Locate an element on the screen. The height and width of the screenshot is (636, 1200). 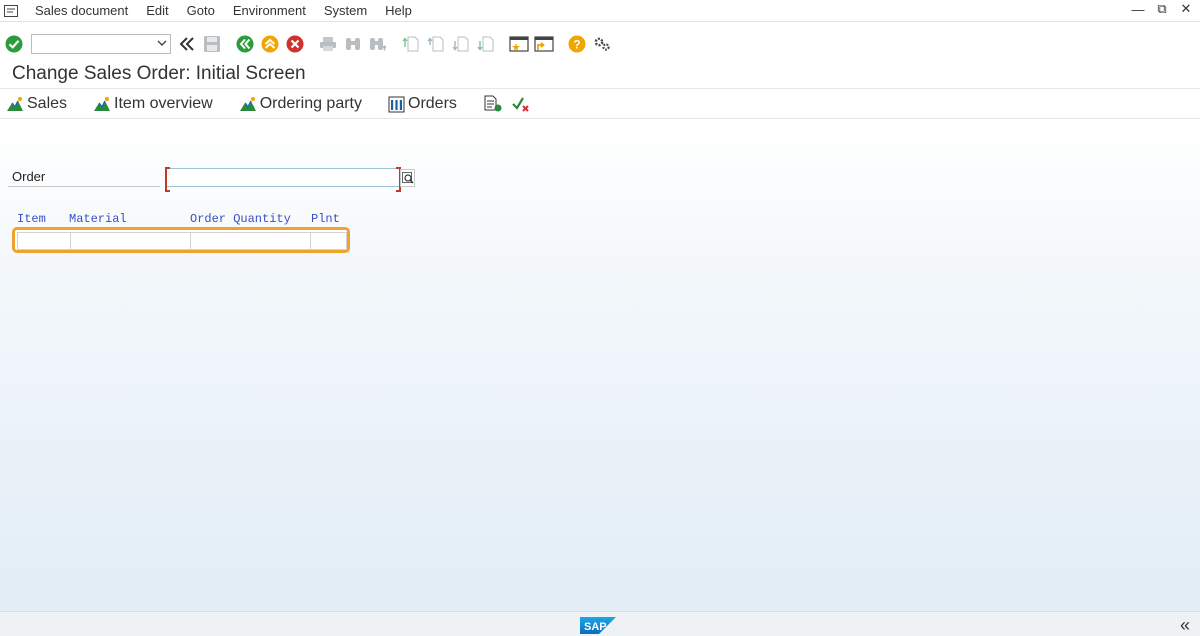
collapse-double-left-icon is located at coordinates (187, 44).